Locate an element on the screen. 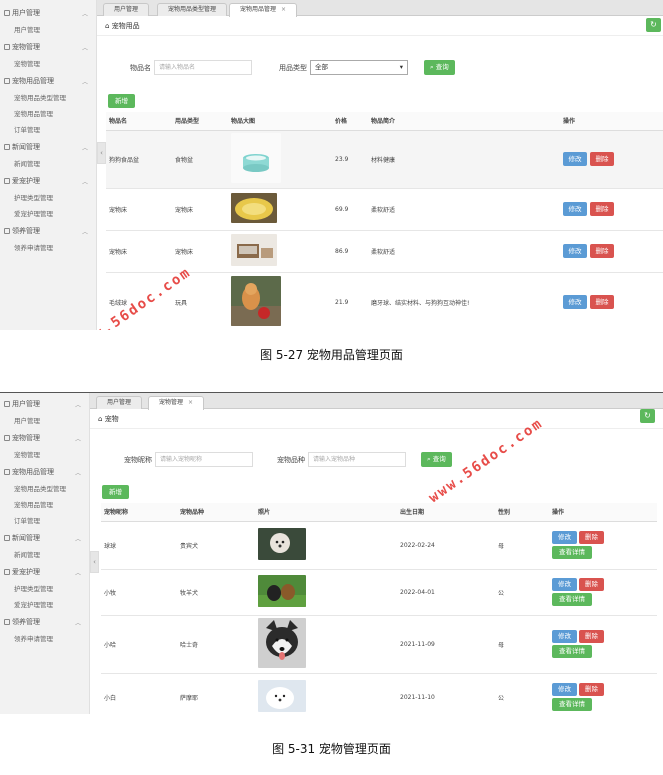  search-type-group: 用品类型 全部 ▾ is located at coordinates (343, 67).